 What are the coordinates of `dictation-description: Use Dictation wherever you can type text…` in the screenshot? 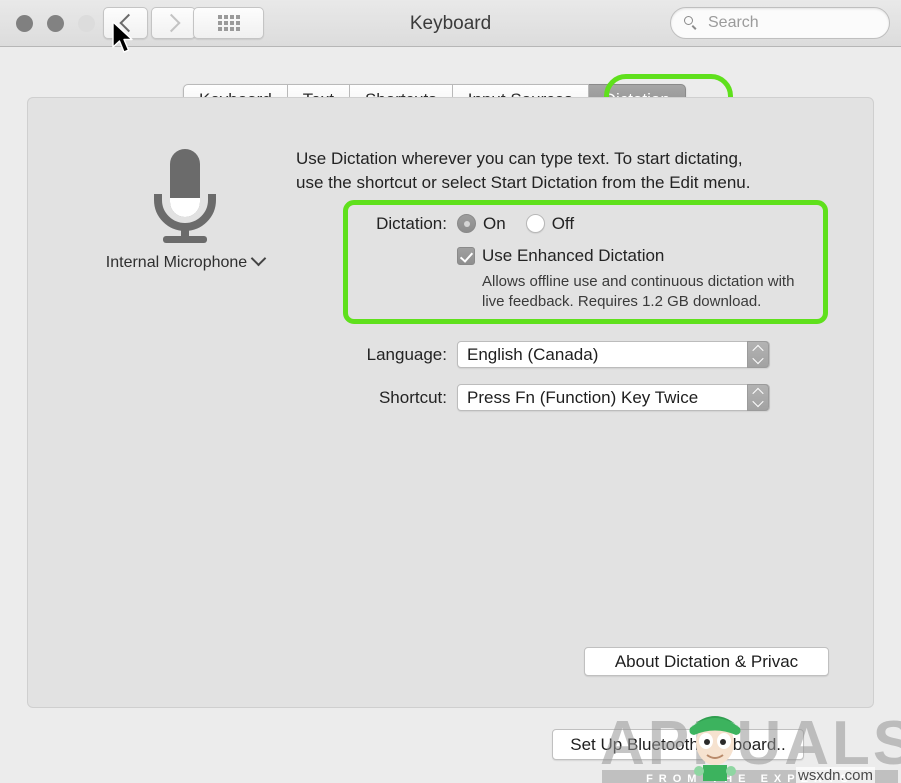 It's located at (556, 171).